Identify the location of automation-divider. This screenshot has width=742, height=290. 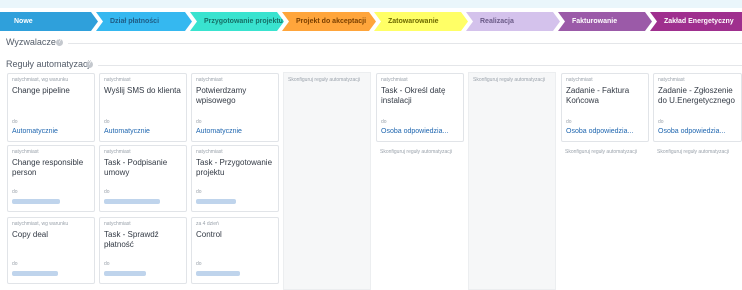
(420, 65).